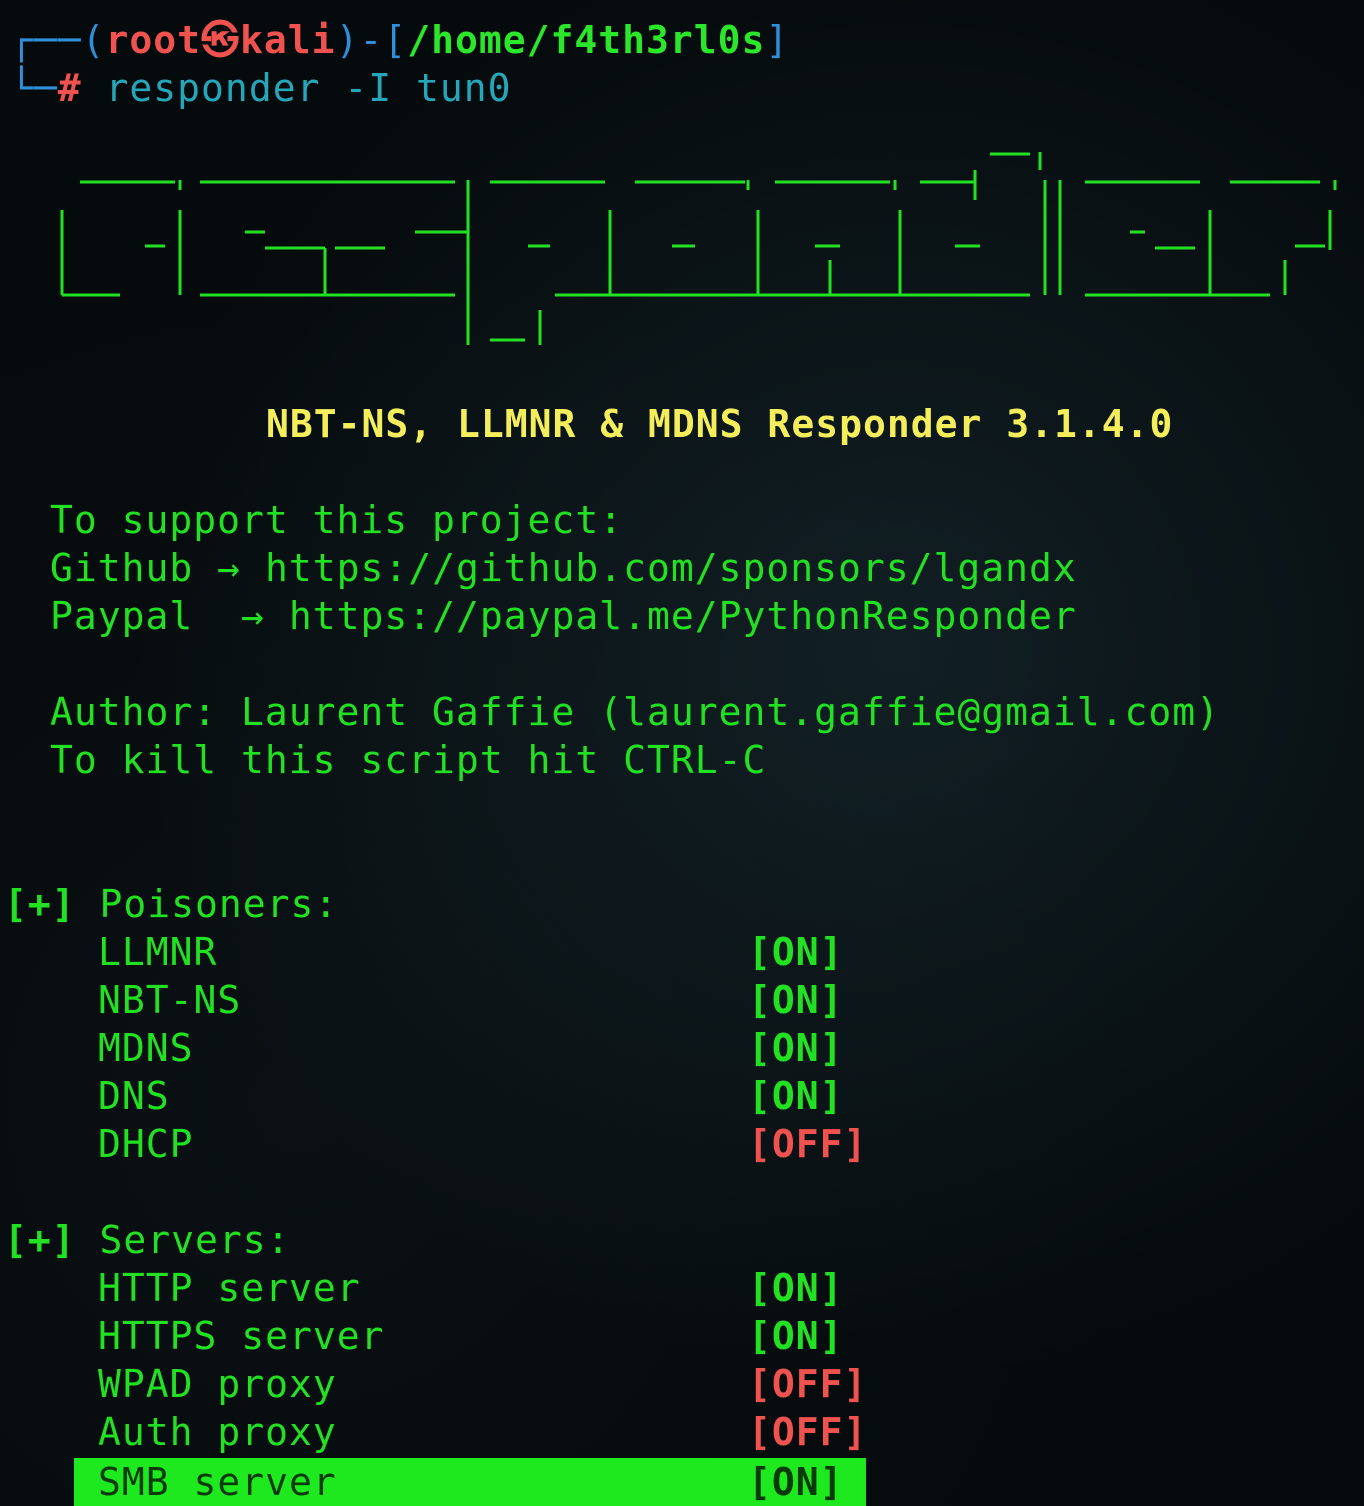 This screenshot has width=1364, height=1506. I want to click on option-name: DNS, so click(134, 1096).